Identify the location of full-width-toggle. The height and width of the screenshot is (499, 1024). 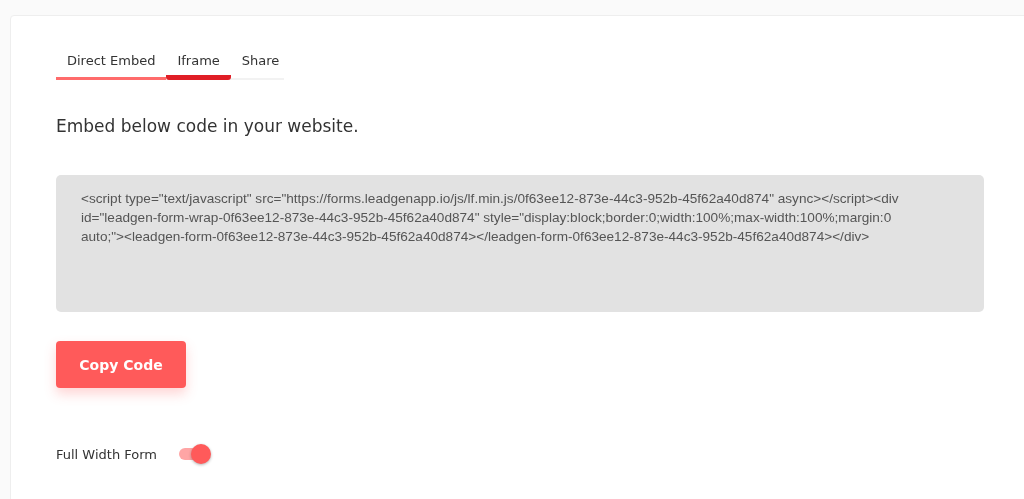
(195, 454).